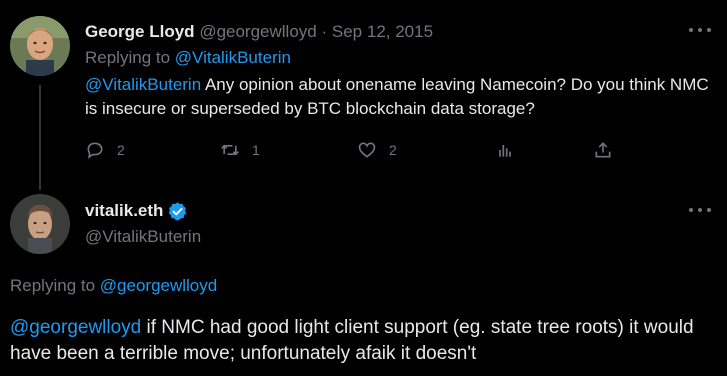 Image resolution: width=727 pixels, height=376 pixels. I want to click on author-name: vitalik.eth, so click(124, 211).